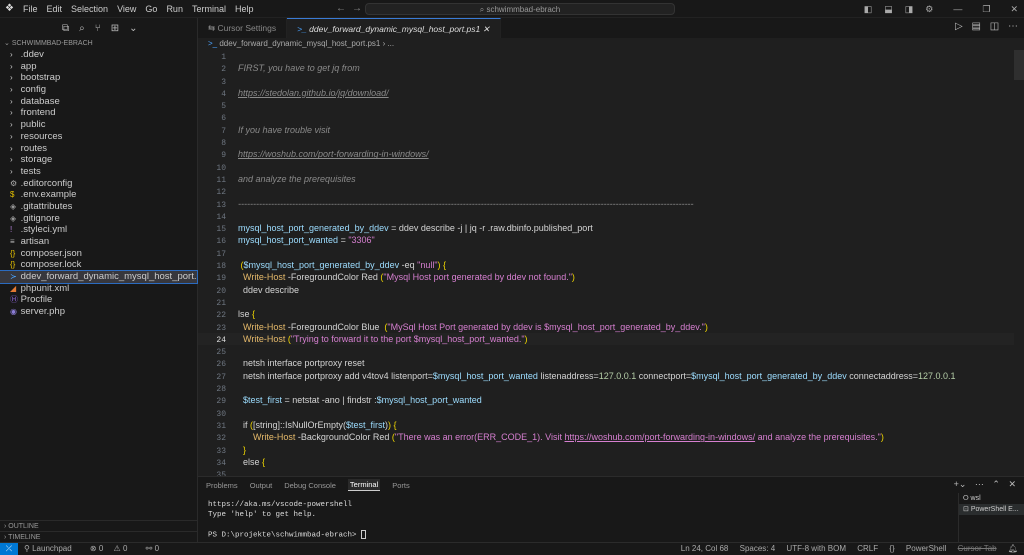 The height and width of the screenshot is (555, 1024). Describe the element at coordinates (98, 207) in the screenshot. I see `file-item: ◈ .gitattributes` at that location.